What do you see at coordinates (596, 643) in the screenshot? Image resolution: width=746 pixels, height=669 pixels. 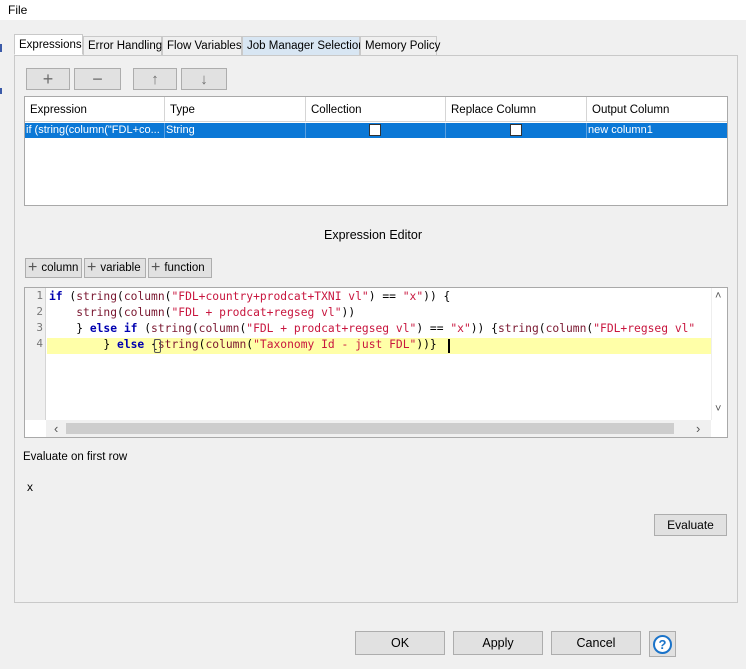 I see `cancel-button: Cancel` at bounding box center [596, 643].